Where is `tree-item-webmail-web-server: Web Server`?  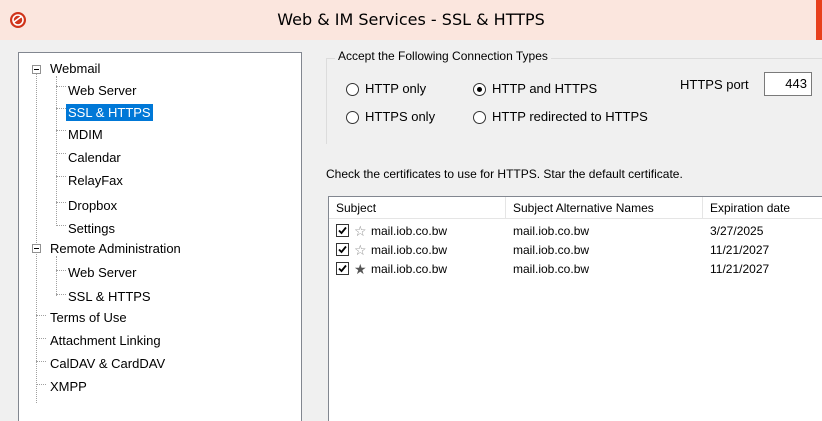
tree-item-webmail-web-server: Web Server is located at coordinates (102, 91).